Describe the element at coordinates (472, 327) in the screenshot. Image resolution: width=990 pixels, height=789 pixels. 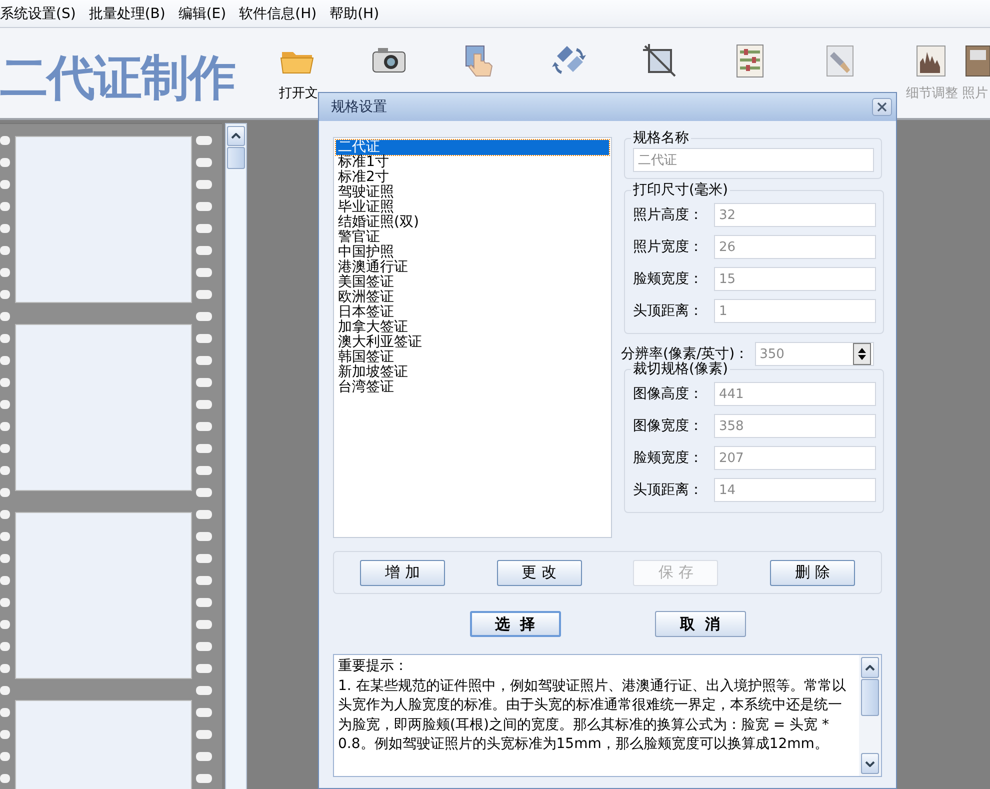
I see `spec-list-item: 加拿大签证` at that location.